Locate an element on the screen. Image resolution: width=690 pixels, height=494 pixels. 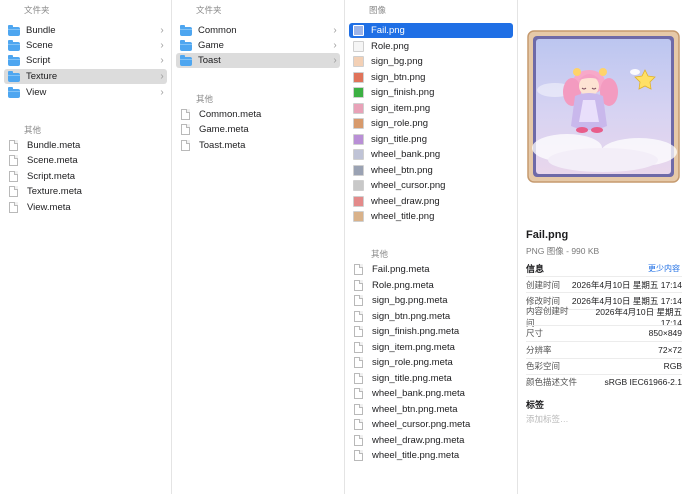
folder-label: Common is located at coordinates (217, 30).